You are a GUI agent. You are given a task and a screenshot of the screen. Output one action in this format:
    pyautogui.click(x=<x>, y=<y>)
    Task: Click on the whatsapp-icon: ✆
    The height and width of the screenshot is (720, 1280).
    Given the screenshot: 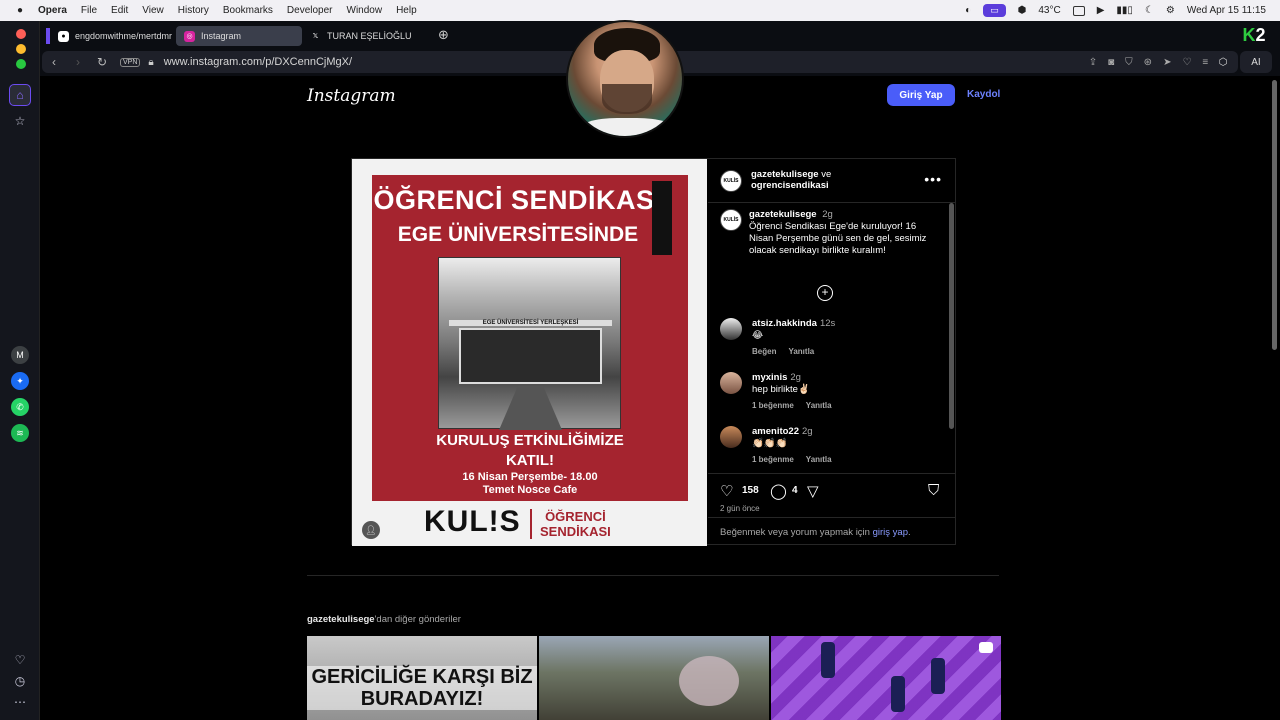 What is the action you would take?
    pyautogui.click(x=20, y=407)
    